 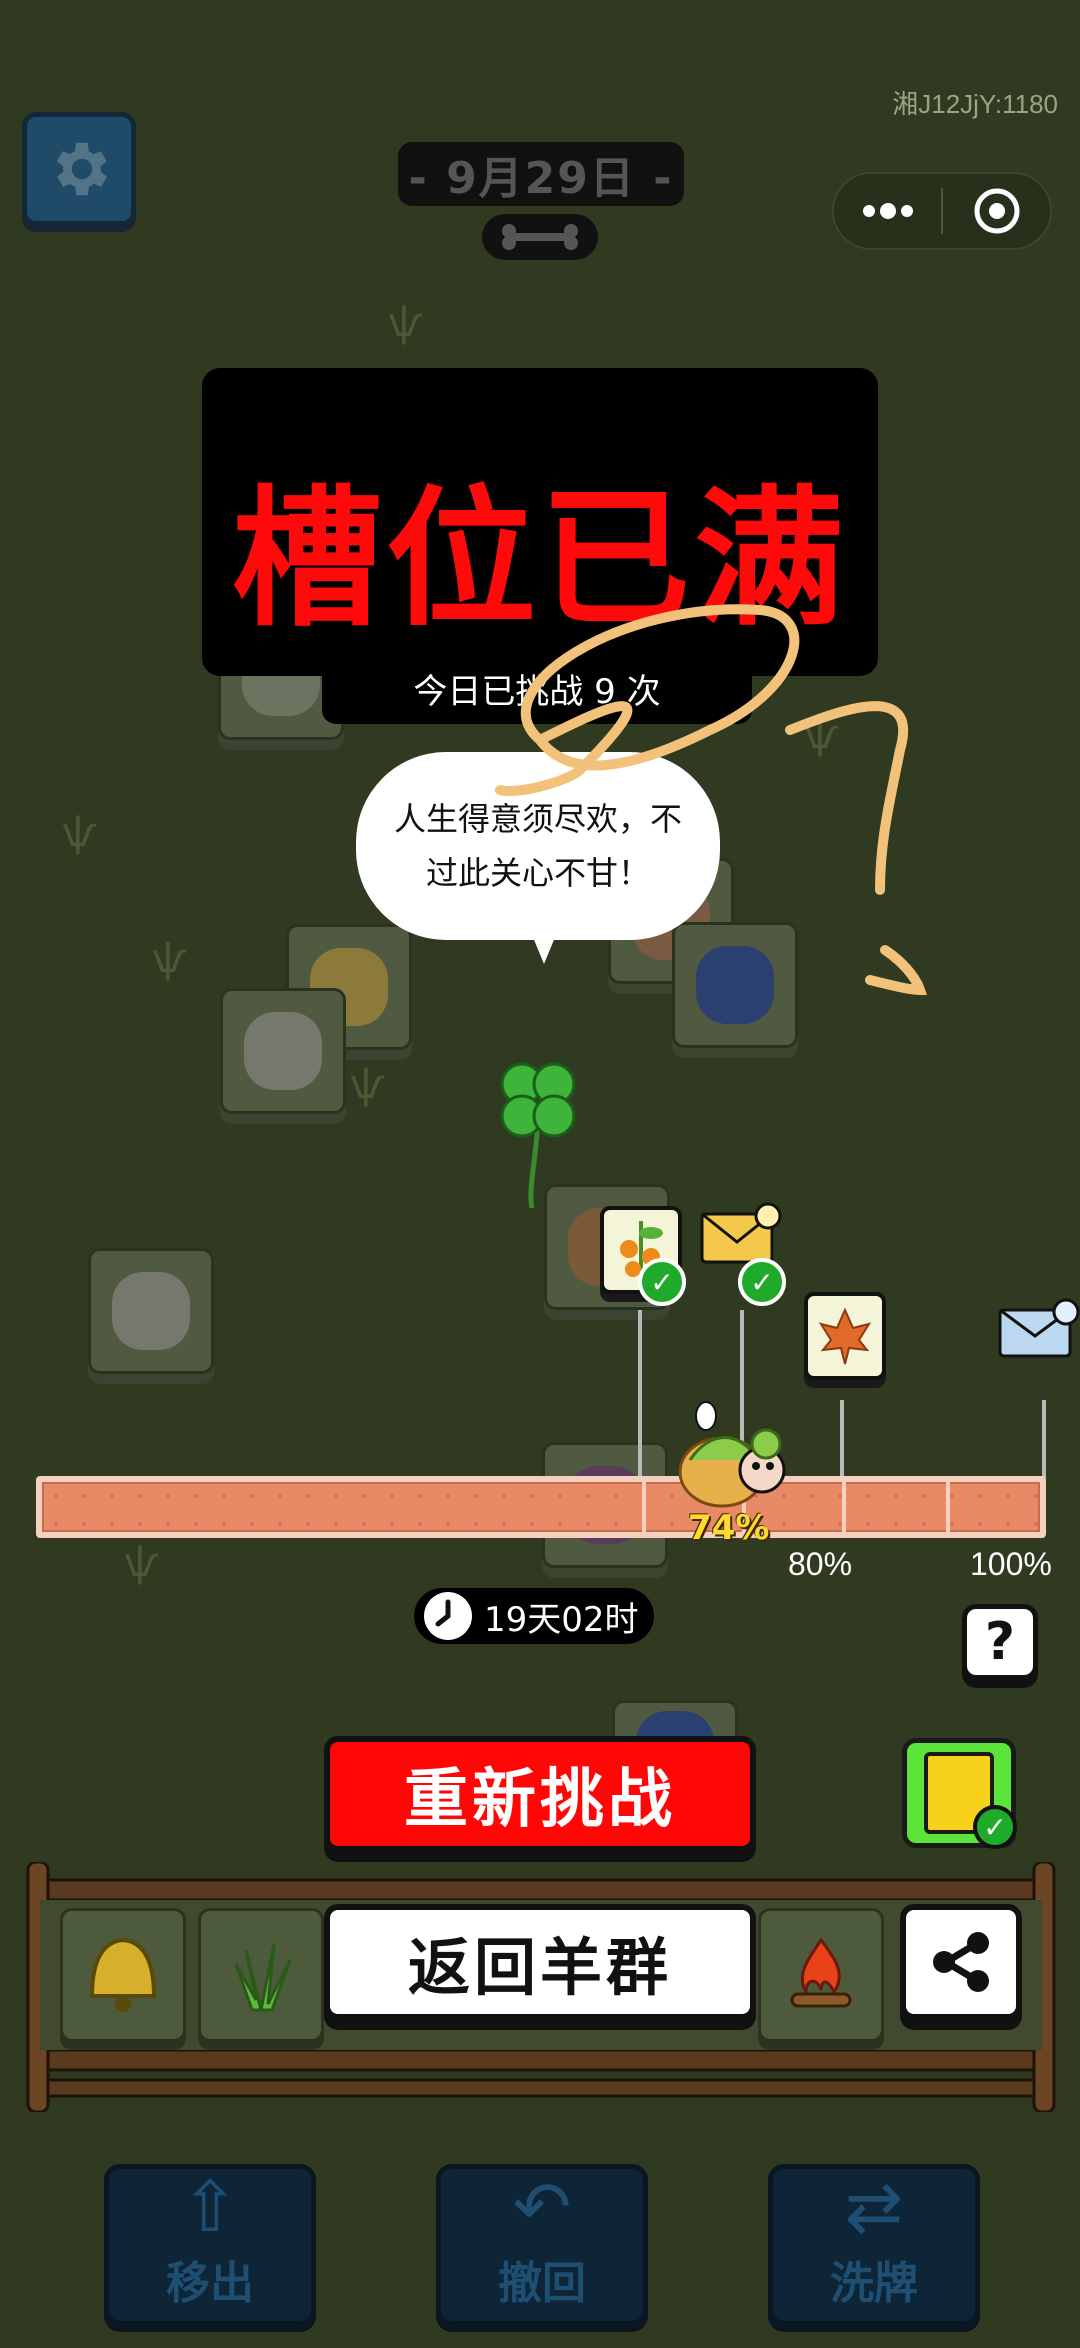 What do you see at coordinates (821, 1972) in the screenshot?
I see `campfire-icon` at bounding box center [821, 1972].